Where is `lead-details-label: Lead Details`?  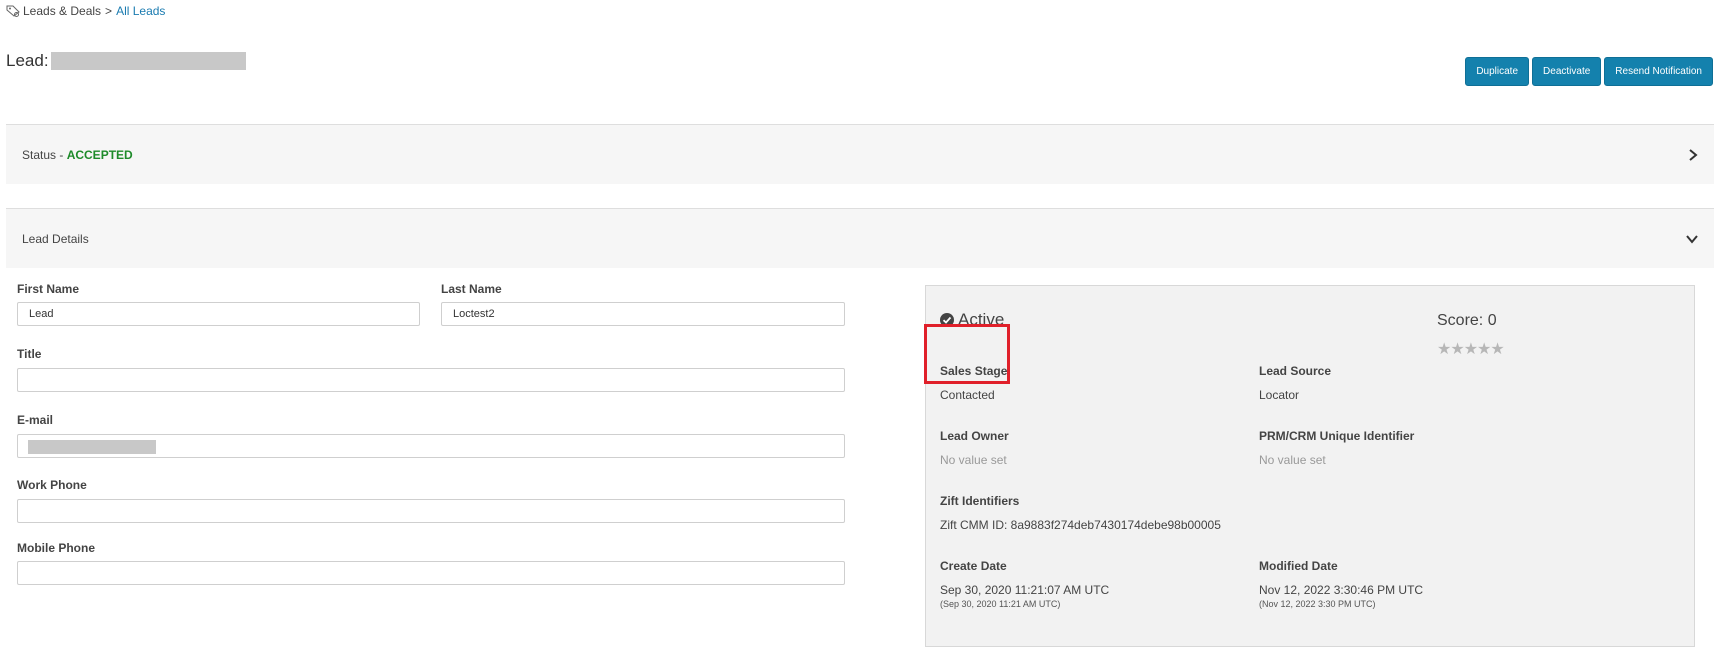
lead-details-label: Lead Details is located at coordinates (55, 238).